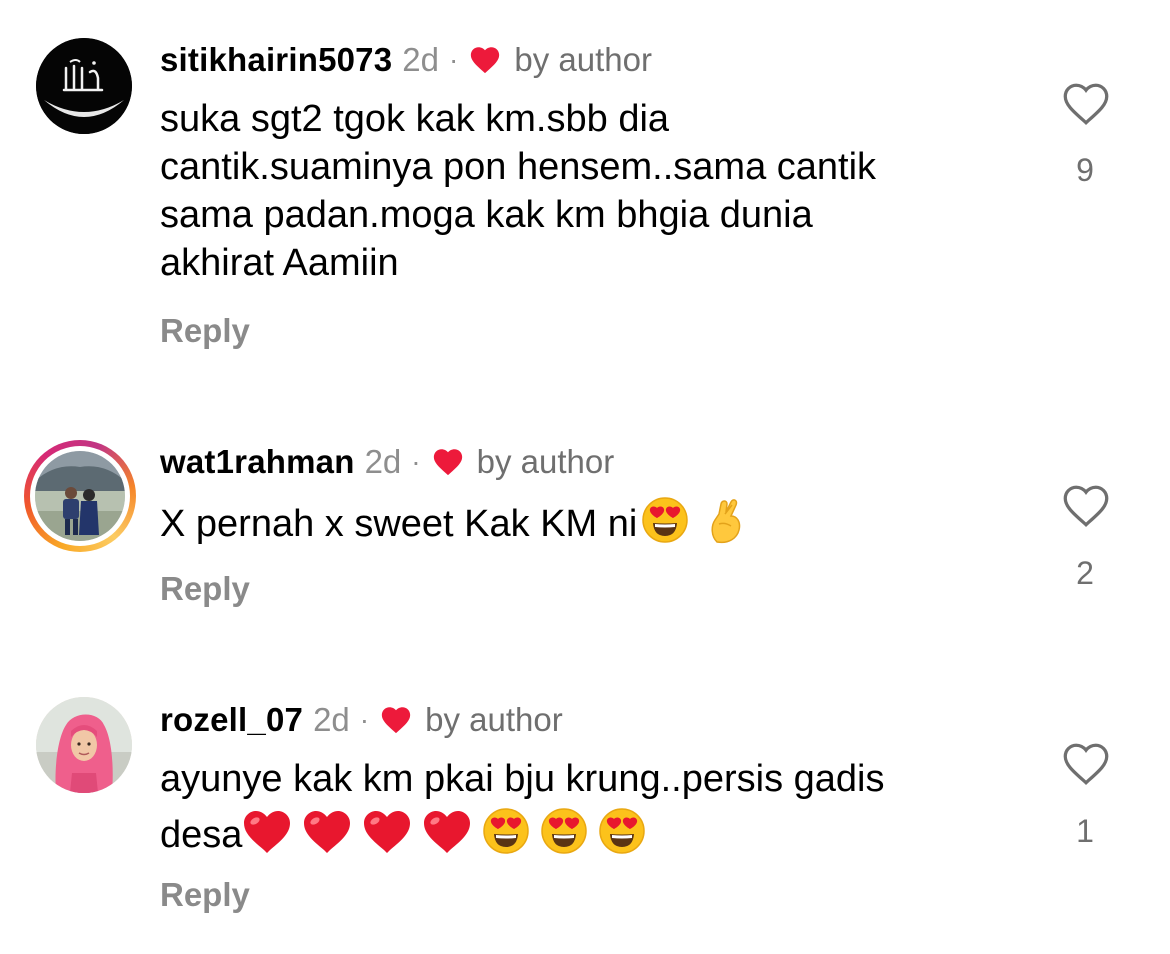  I want to click on comment-text-line: cantik.suaminya pon hensem..sama cantik, so click(518, 167).